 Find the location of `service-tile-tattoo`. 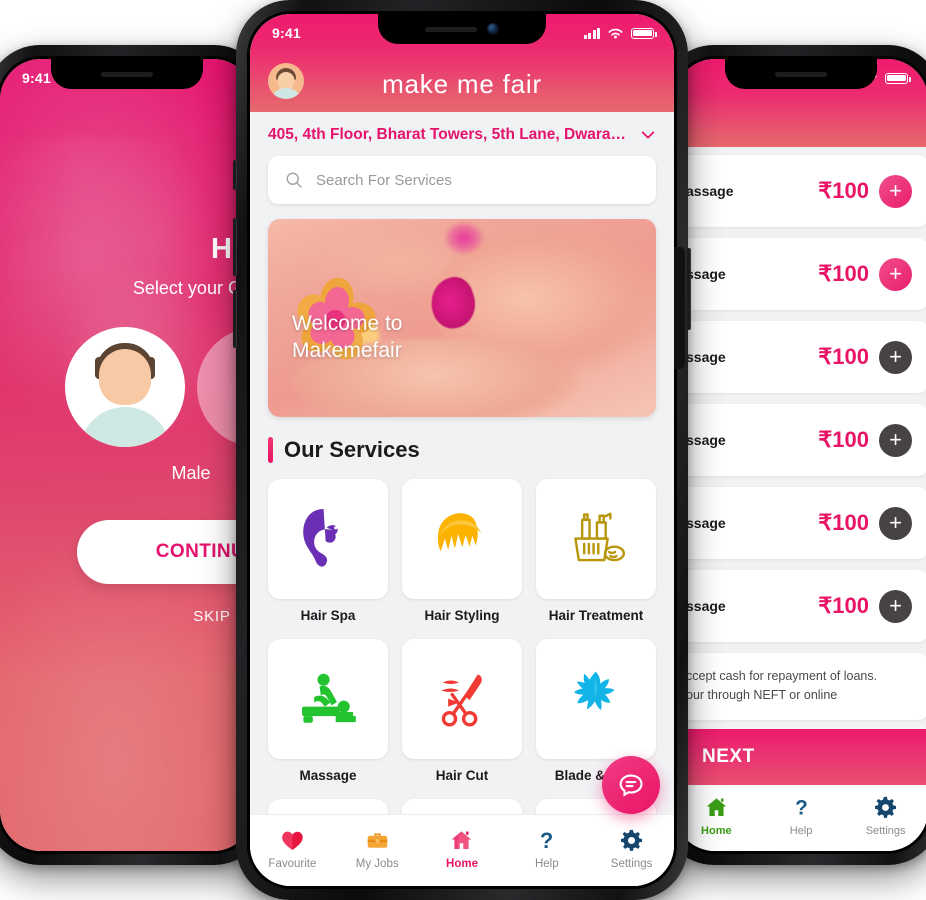

service-tile-tattoo is located at coordinates (462, 806).